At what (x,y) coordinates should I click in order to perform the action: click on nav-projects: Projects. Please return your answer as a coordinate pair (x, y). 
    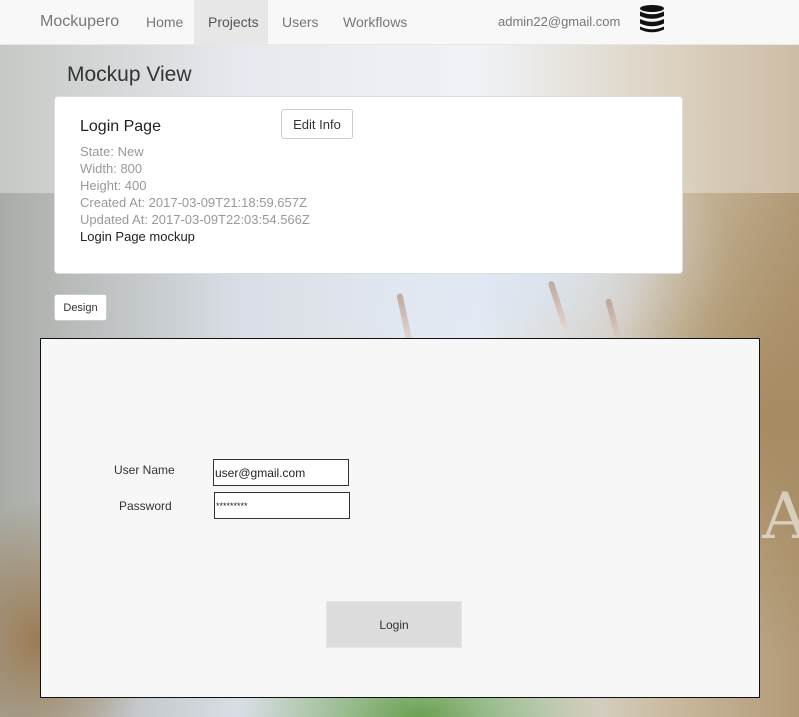
    Looking at the image, I should click on (231, 22).